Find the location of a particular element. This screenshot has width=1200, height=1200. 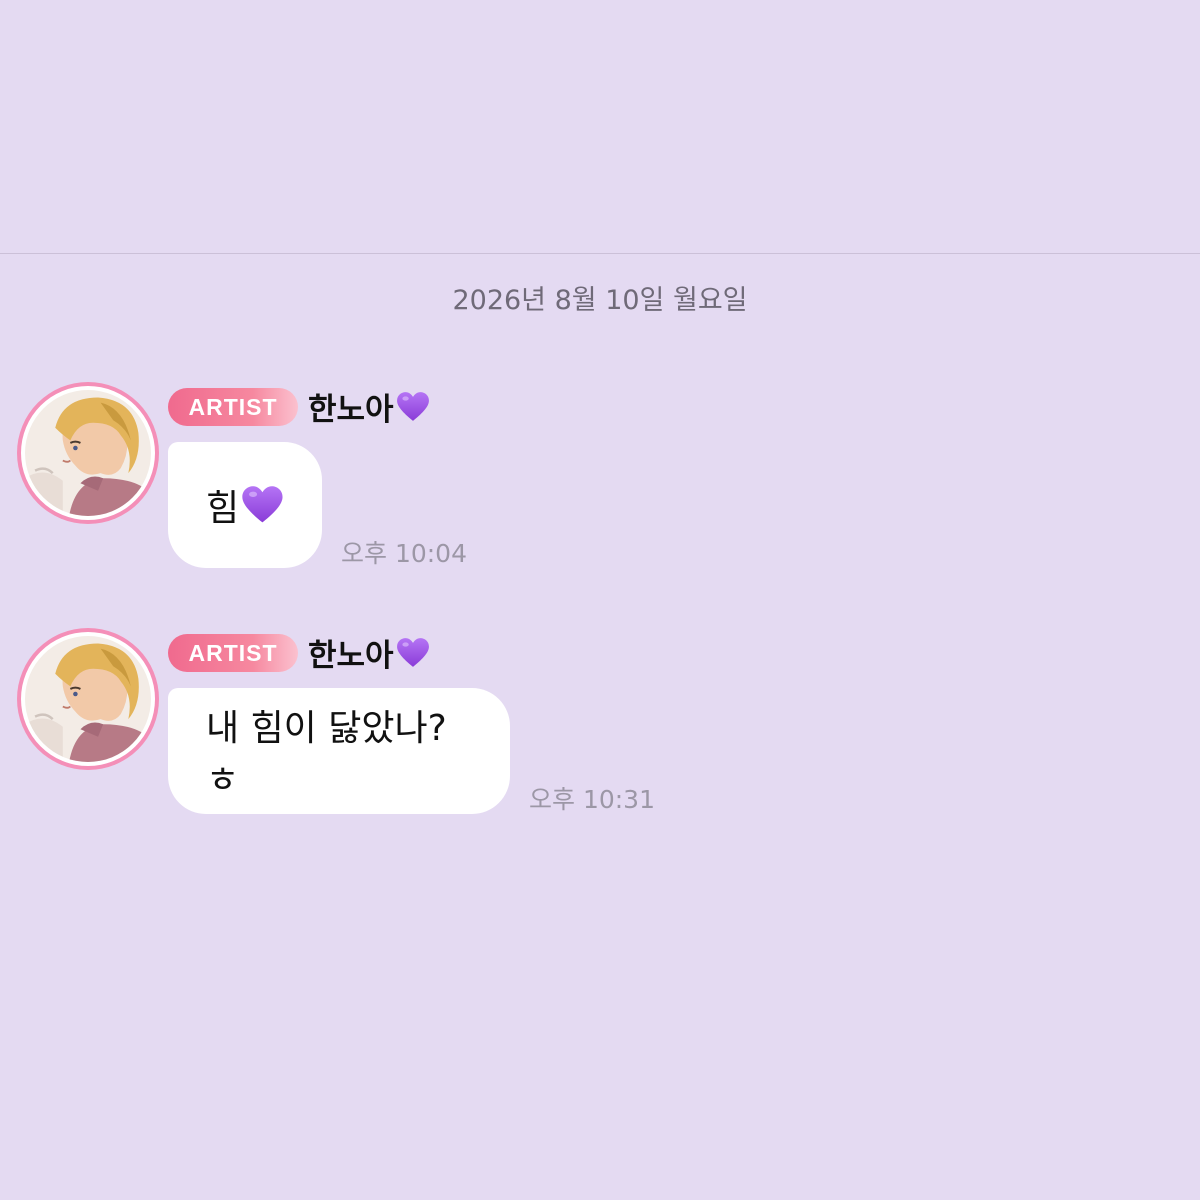

message-text: 힘 is located at coordinates (223, 508).